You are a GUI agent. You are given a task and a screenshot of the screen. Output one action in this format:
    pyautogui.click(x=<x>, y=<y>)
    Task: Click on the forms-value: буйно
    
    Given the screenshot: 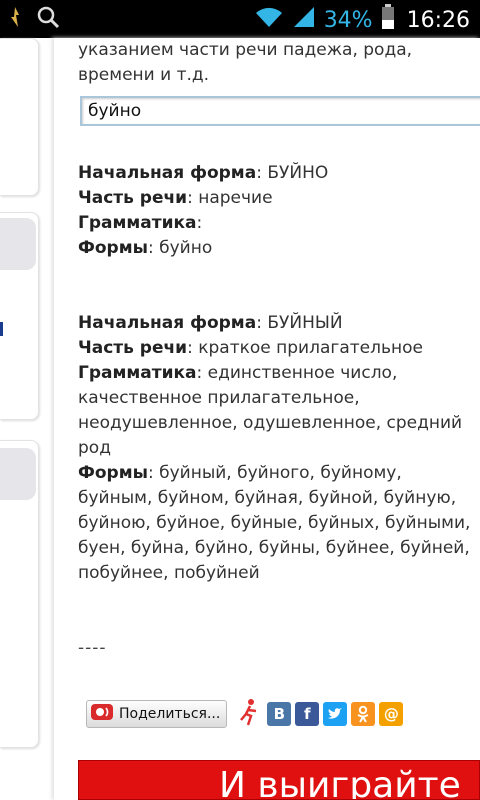 What is the action you would take?
    pyautogui.click(x=186, y=248)
    